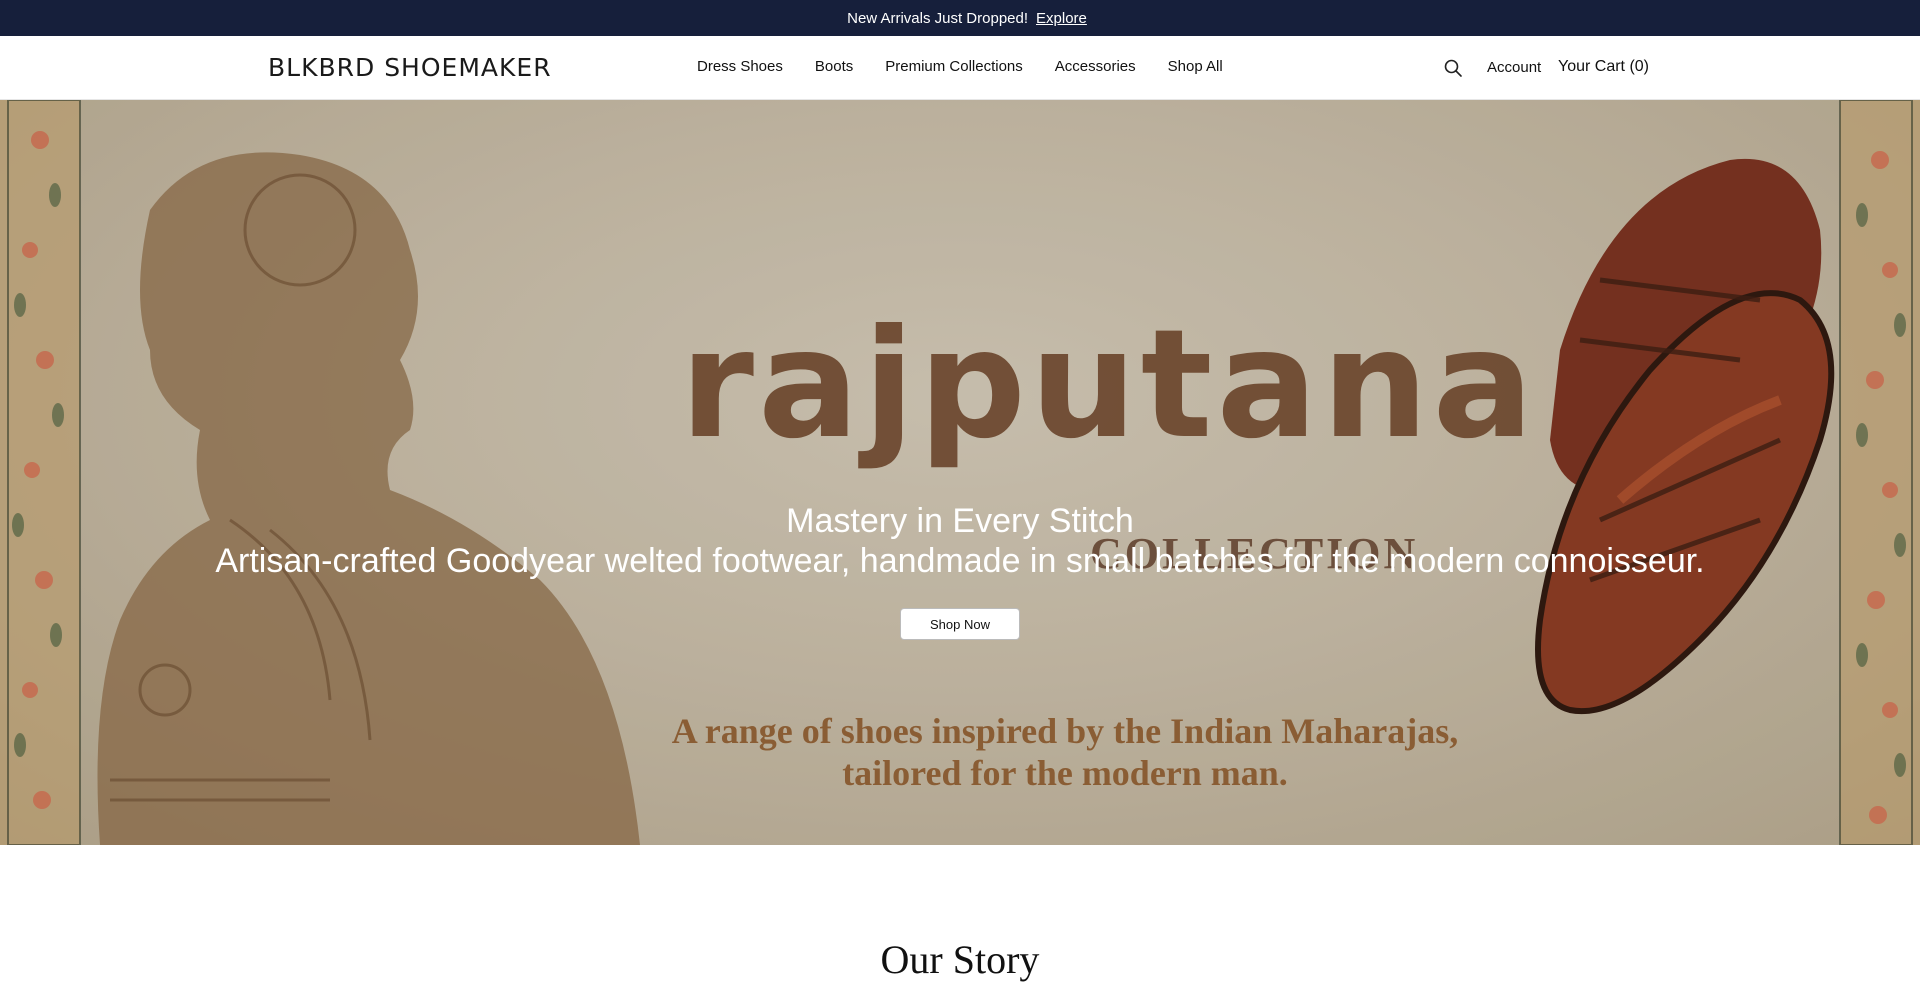 The width and height of the screenshot is (1920, 993). Describe the element at coordinates (740, 66) in the screenshot. I see `nav-dress-shoes: Dress Shoes` at that location.